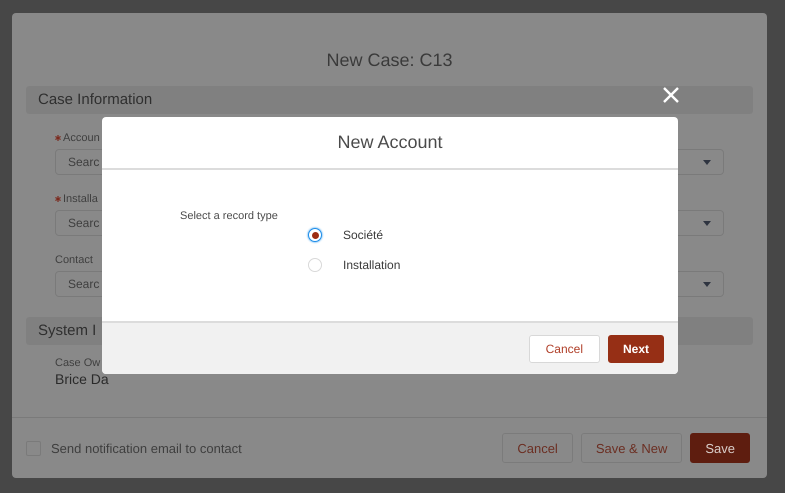  I want to click on checkbox-label: Send notification email to contact, so click(146, 448).